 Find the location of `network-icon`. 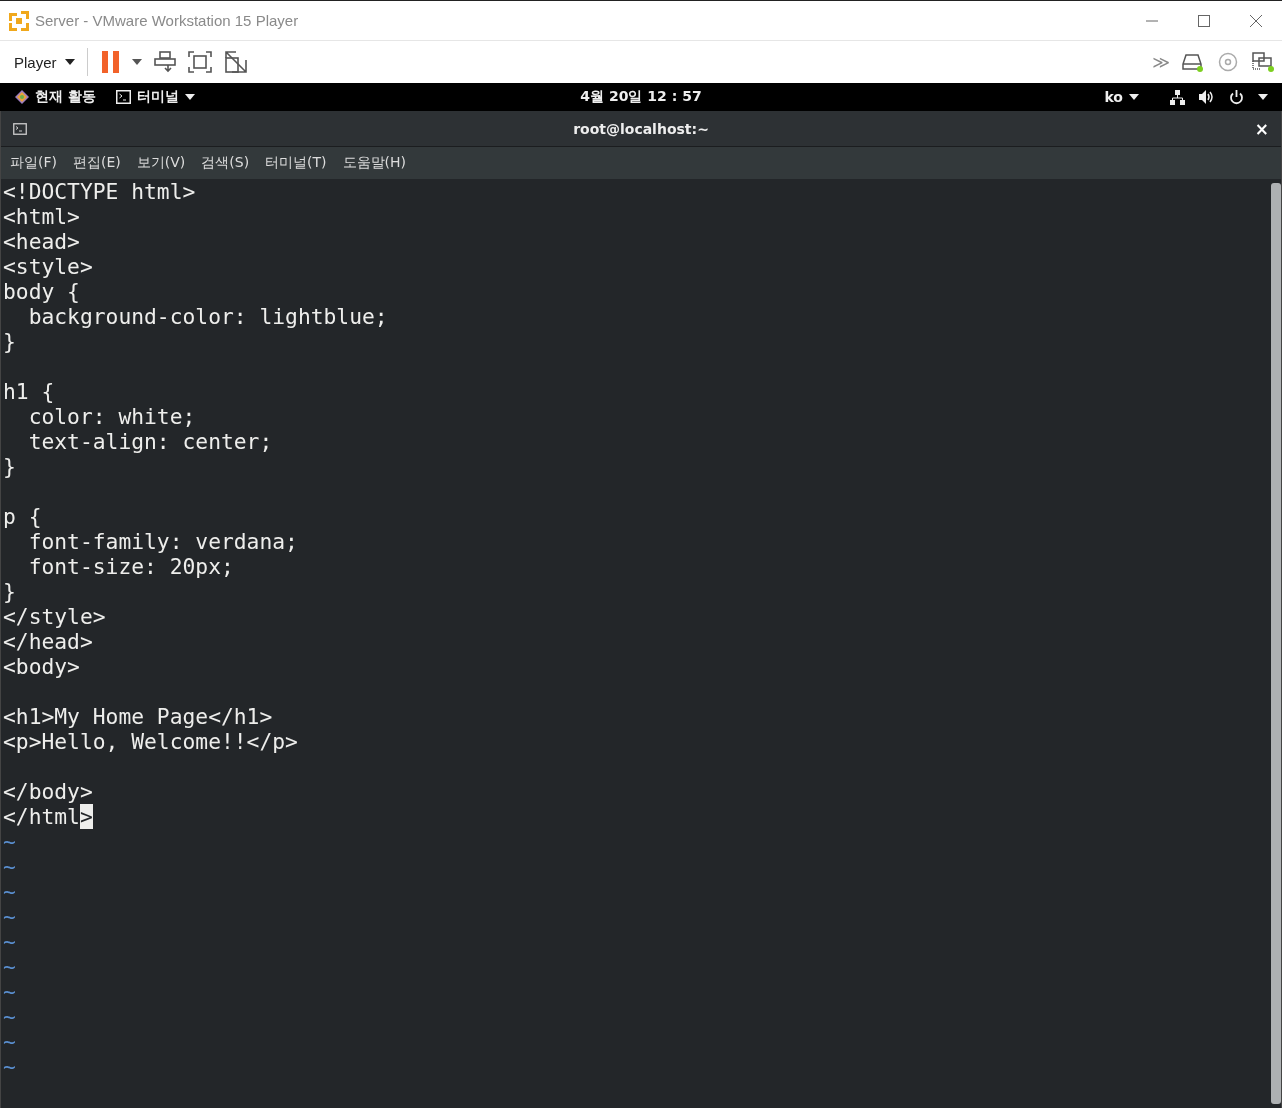

network-icon is located at coordinates (1177, 97).